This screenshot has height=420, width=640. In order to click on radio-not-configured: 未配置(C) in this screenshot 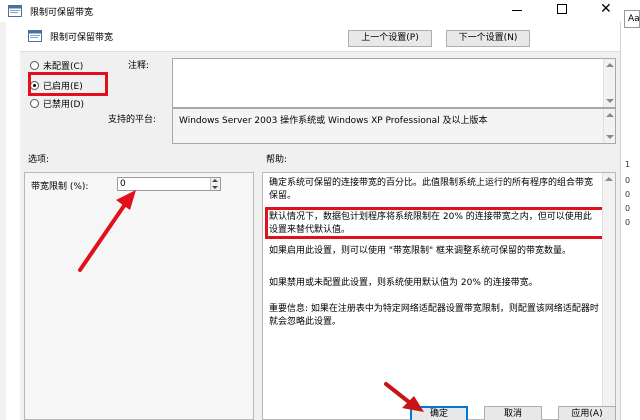, I will do `click(56, 65)`.